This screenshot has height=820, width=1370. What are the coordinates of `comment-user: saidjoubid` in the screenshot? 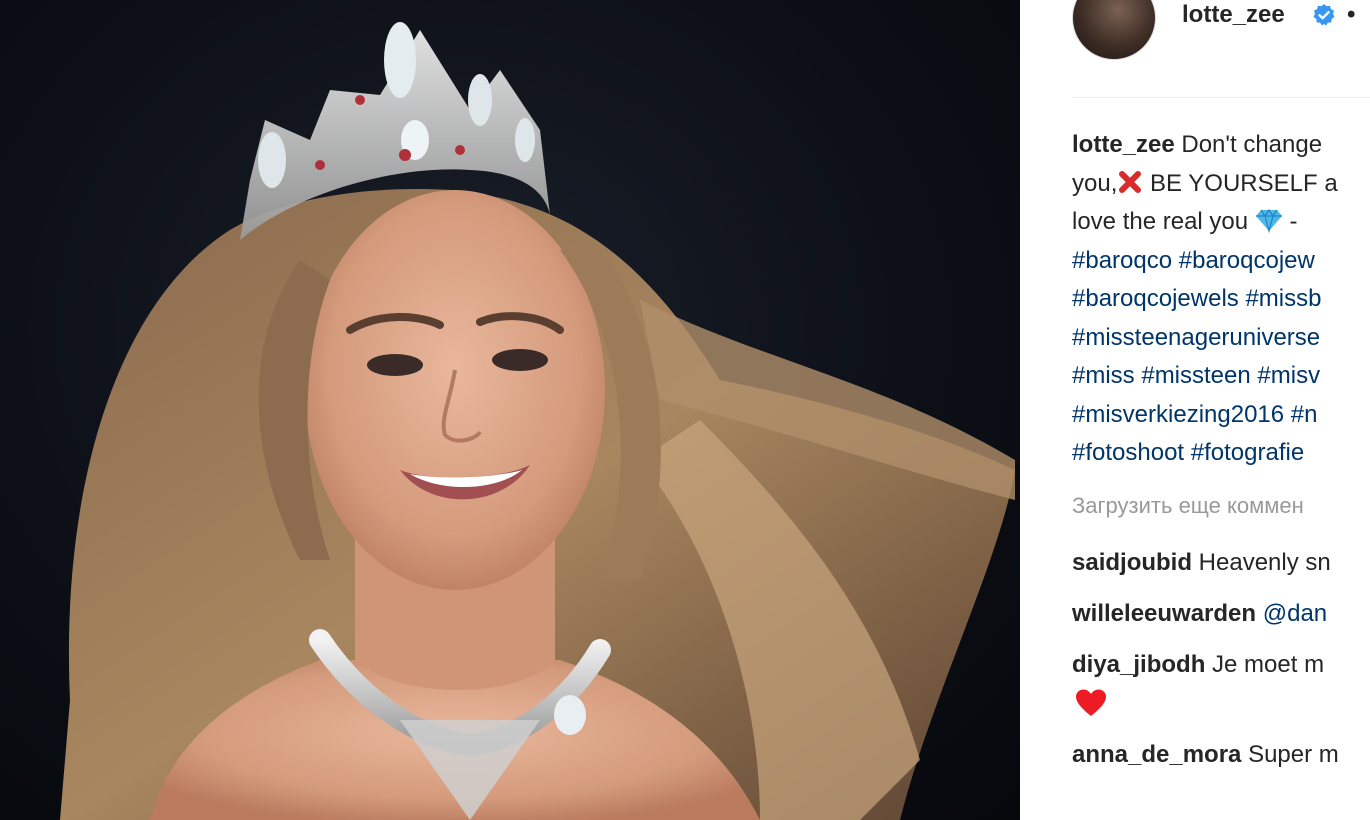 It's located at (1132, 562).